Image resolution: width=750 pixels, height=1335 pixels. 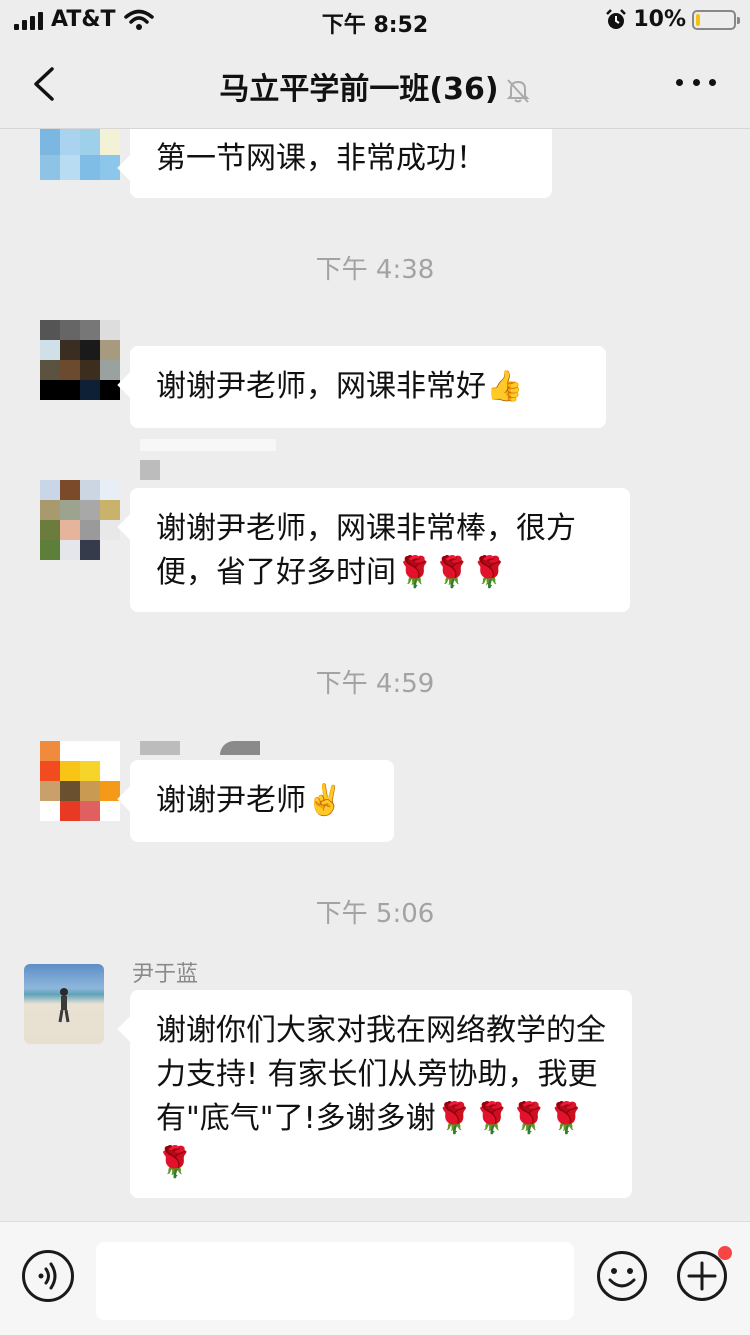 What do you see at coordinates (375, 270) in the screenshot?
I see `timestamp: 下午 4:38` at bounding box center [375, 270].